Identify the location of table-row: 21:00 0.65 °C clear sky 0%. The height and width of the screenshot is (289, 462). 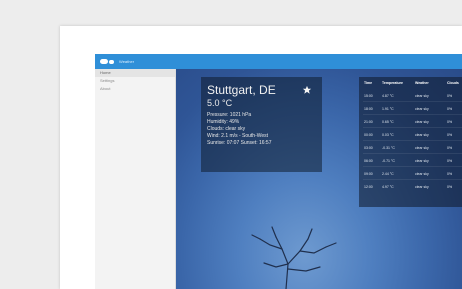
(410, 122).